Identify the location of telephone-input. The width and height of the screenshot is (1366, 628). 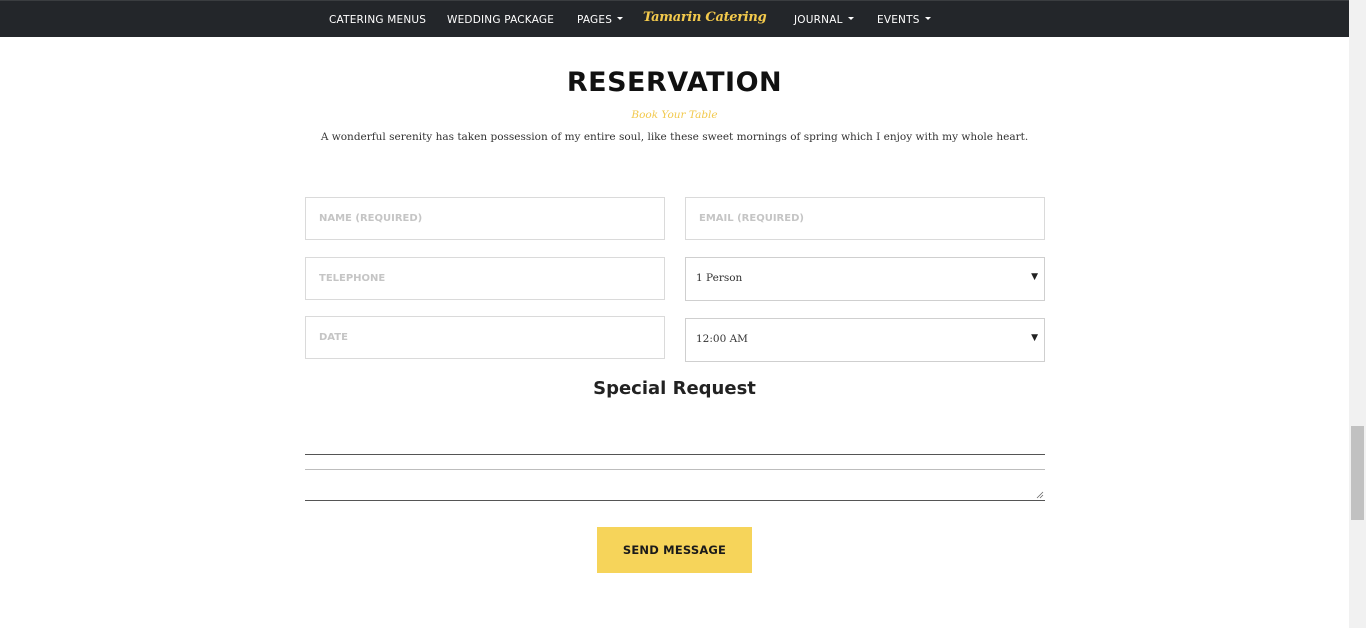
(485, 278).